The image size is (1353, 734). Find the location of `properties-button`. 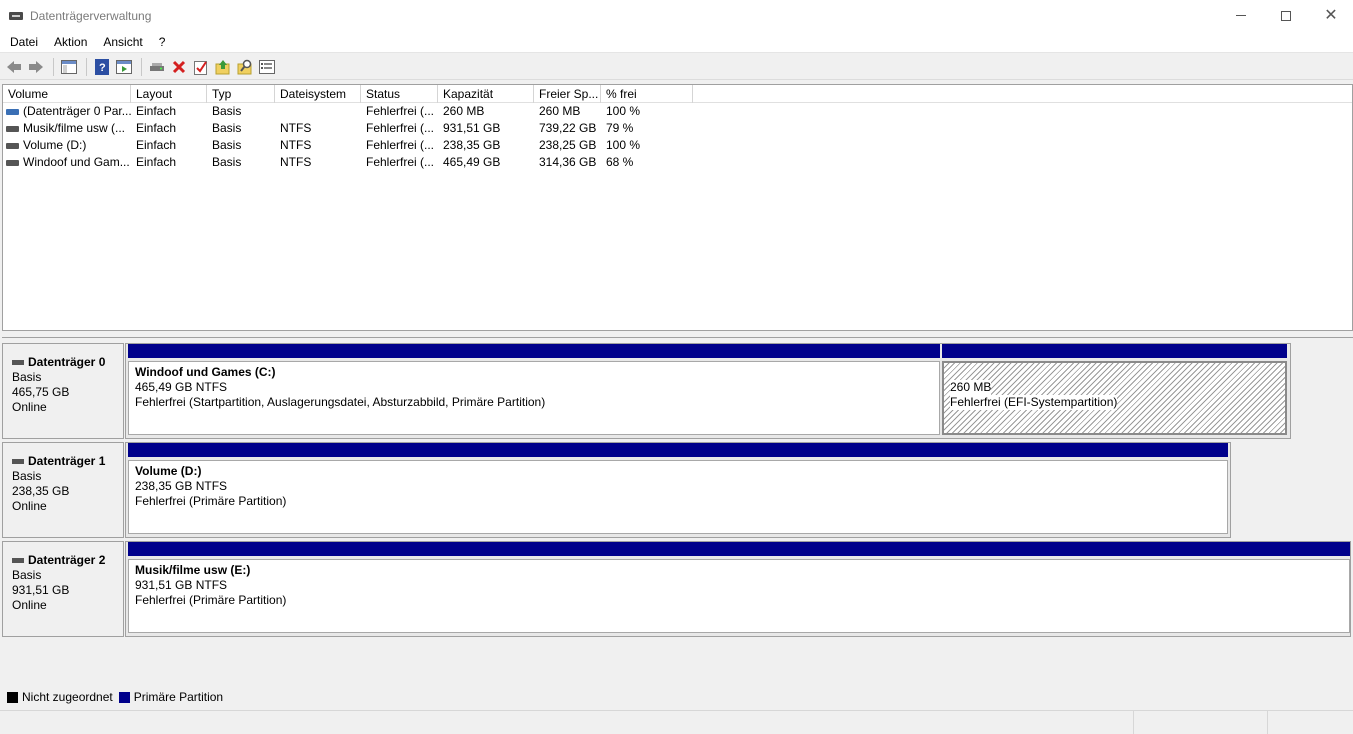

properties-button is located at coordinates (201, 67).